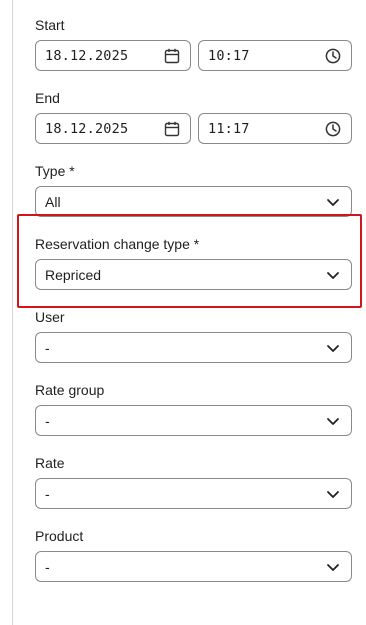  I want to click on end-date-input: 18.12.2025, so click(113, 128).